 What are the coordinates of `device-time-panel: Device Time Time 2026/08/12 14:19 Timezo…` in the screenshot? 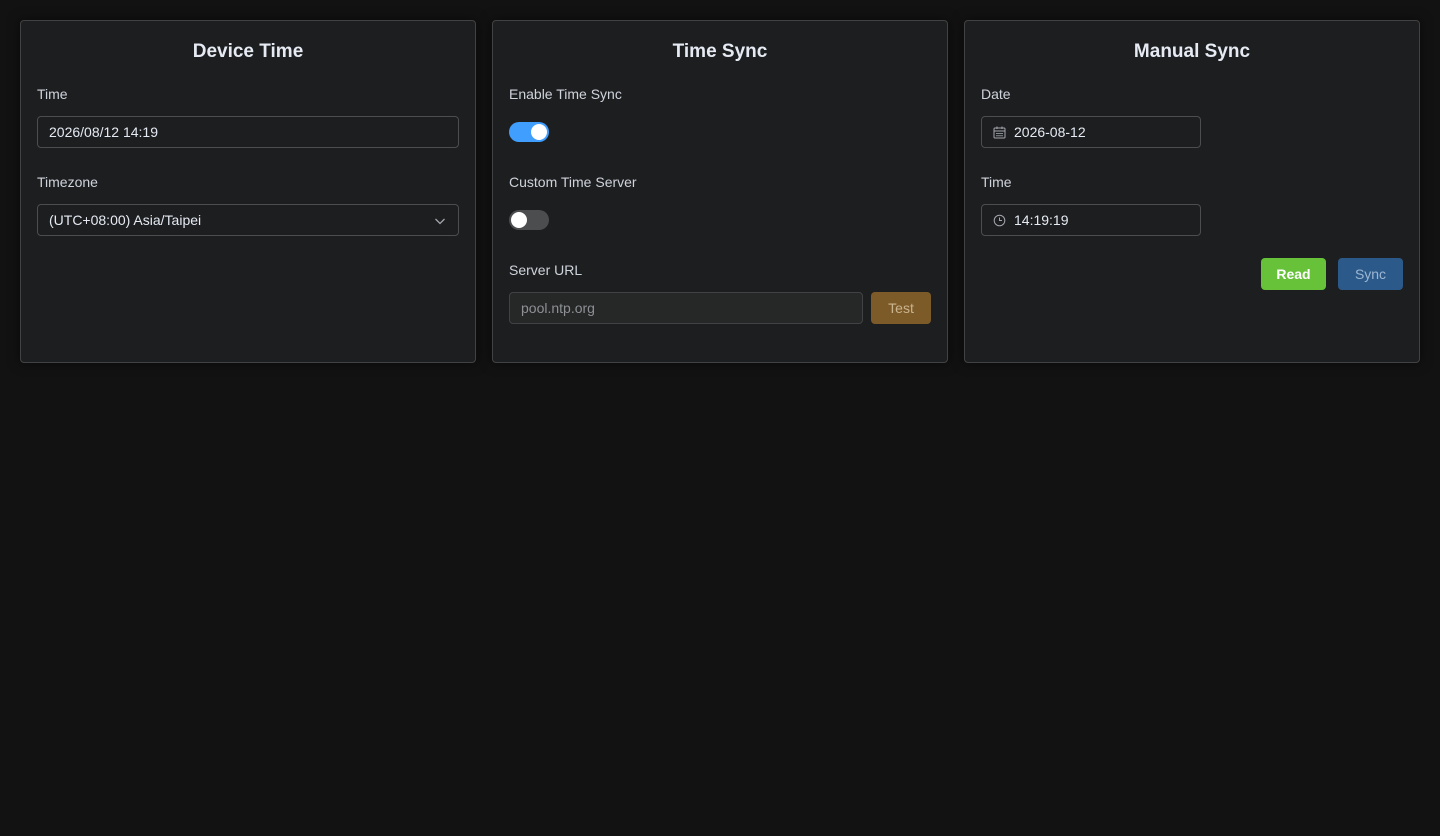 It's located at (248, 191).